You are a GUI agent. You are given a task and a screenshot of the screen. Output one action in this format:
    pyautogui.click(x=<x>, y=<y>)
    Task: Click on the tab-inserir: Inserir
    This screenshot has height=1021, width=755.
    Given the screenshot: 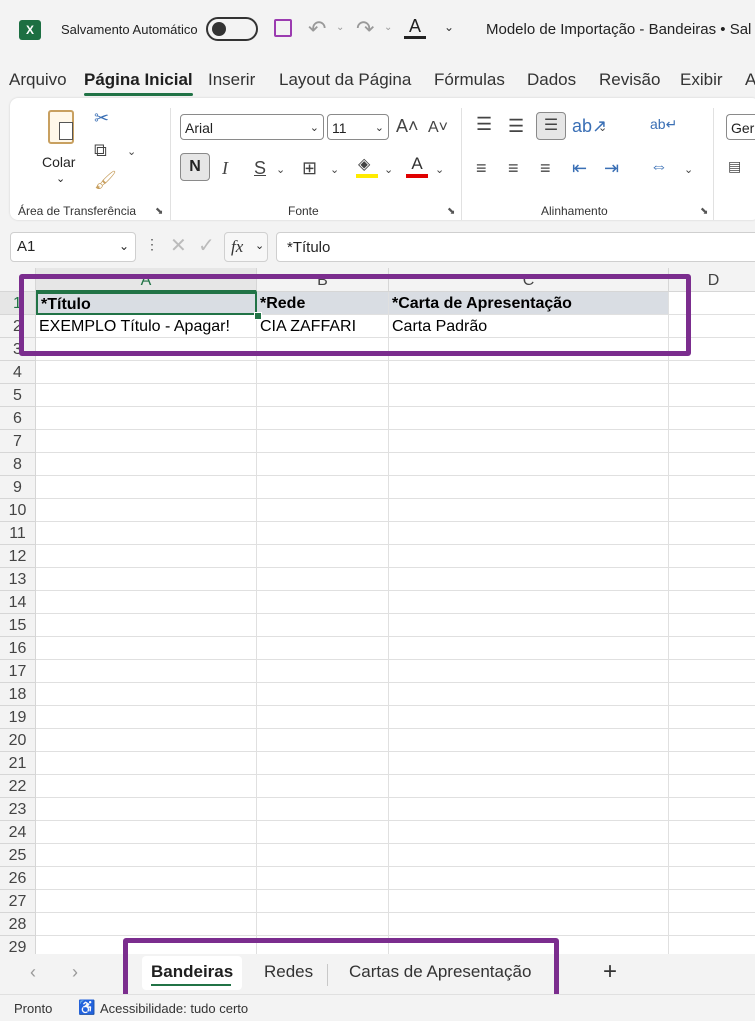 What is the action you would take?
    pyautogui.click(x=231, y=80)
    